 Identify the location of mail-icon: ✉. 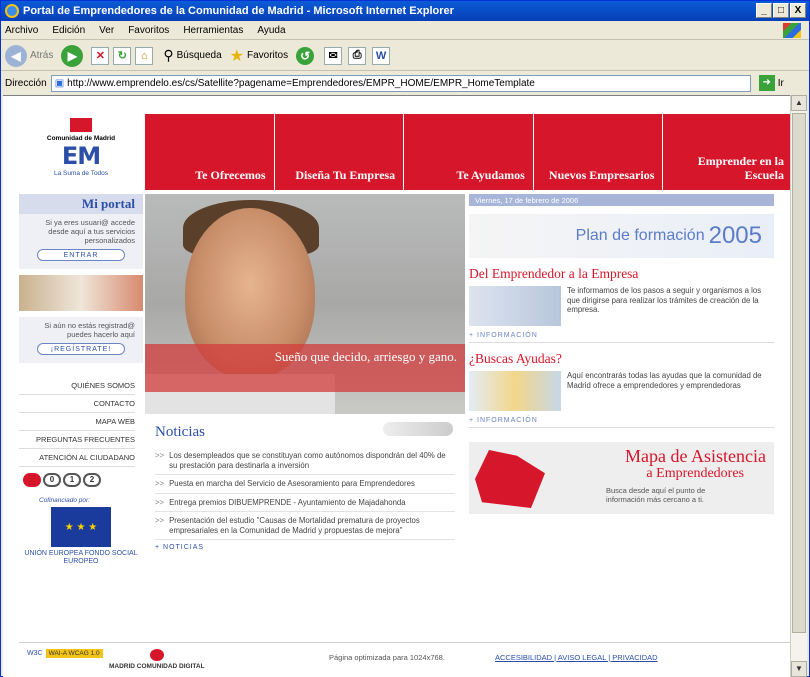
(333, 55).